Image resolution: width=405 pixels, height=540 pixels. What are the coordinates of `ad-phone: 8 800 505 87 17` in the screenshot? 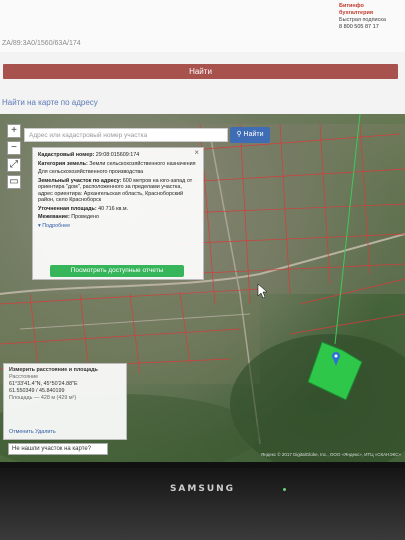 It's located at (359, 27).